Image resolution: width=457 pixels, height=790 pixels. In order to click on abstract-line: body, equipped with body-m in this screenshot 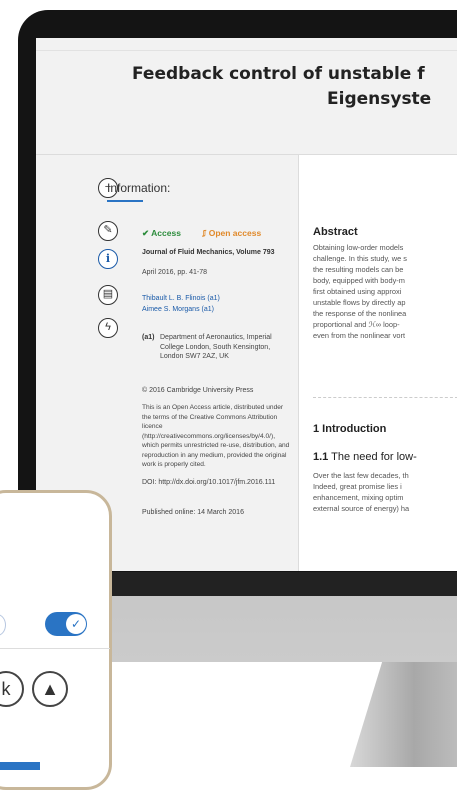, I will do `click(359, 280)`.